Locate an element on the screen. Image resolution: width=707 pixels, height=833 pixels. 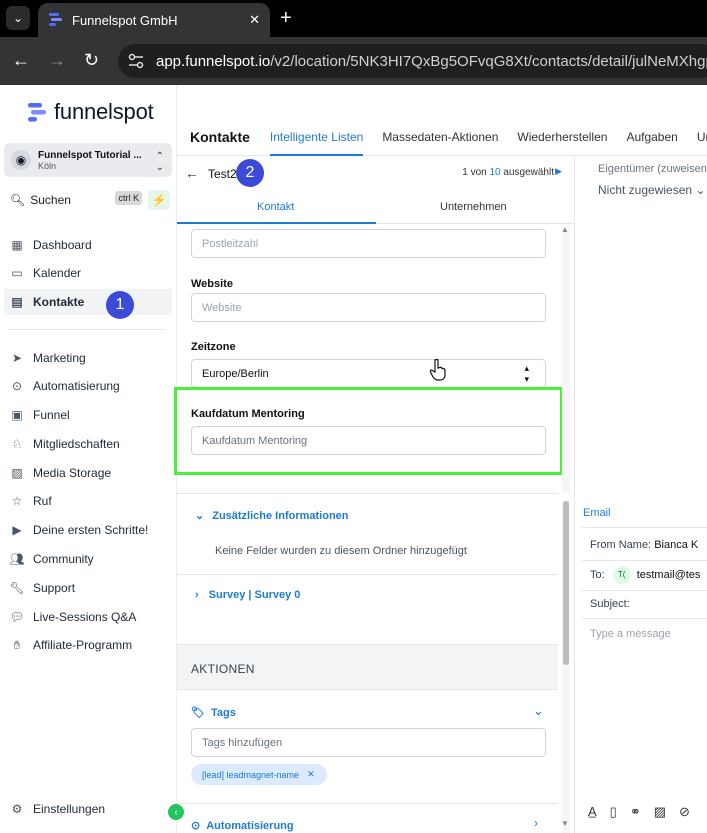
sidebar-item-support: 🔧︎ Support is located at coordinates (92, 588).